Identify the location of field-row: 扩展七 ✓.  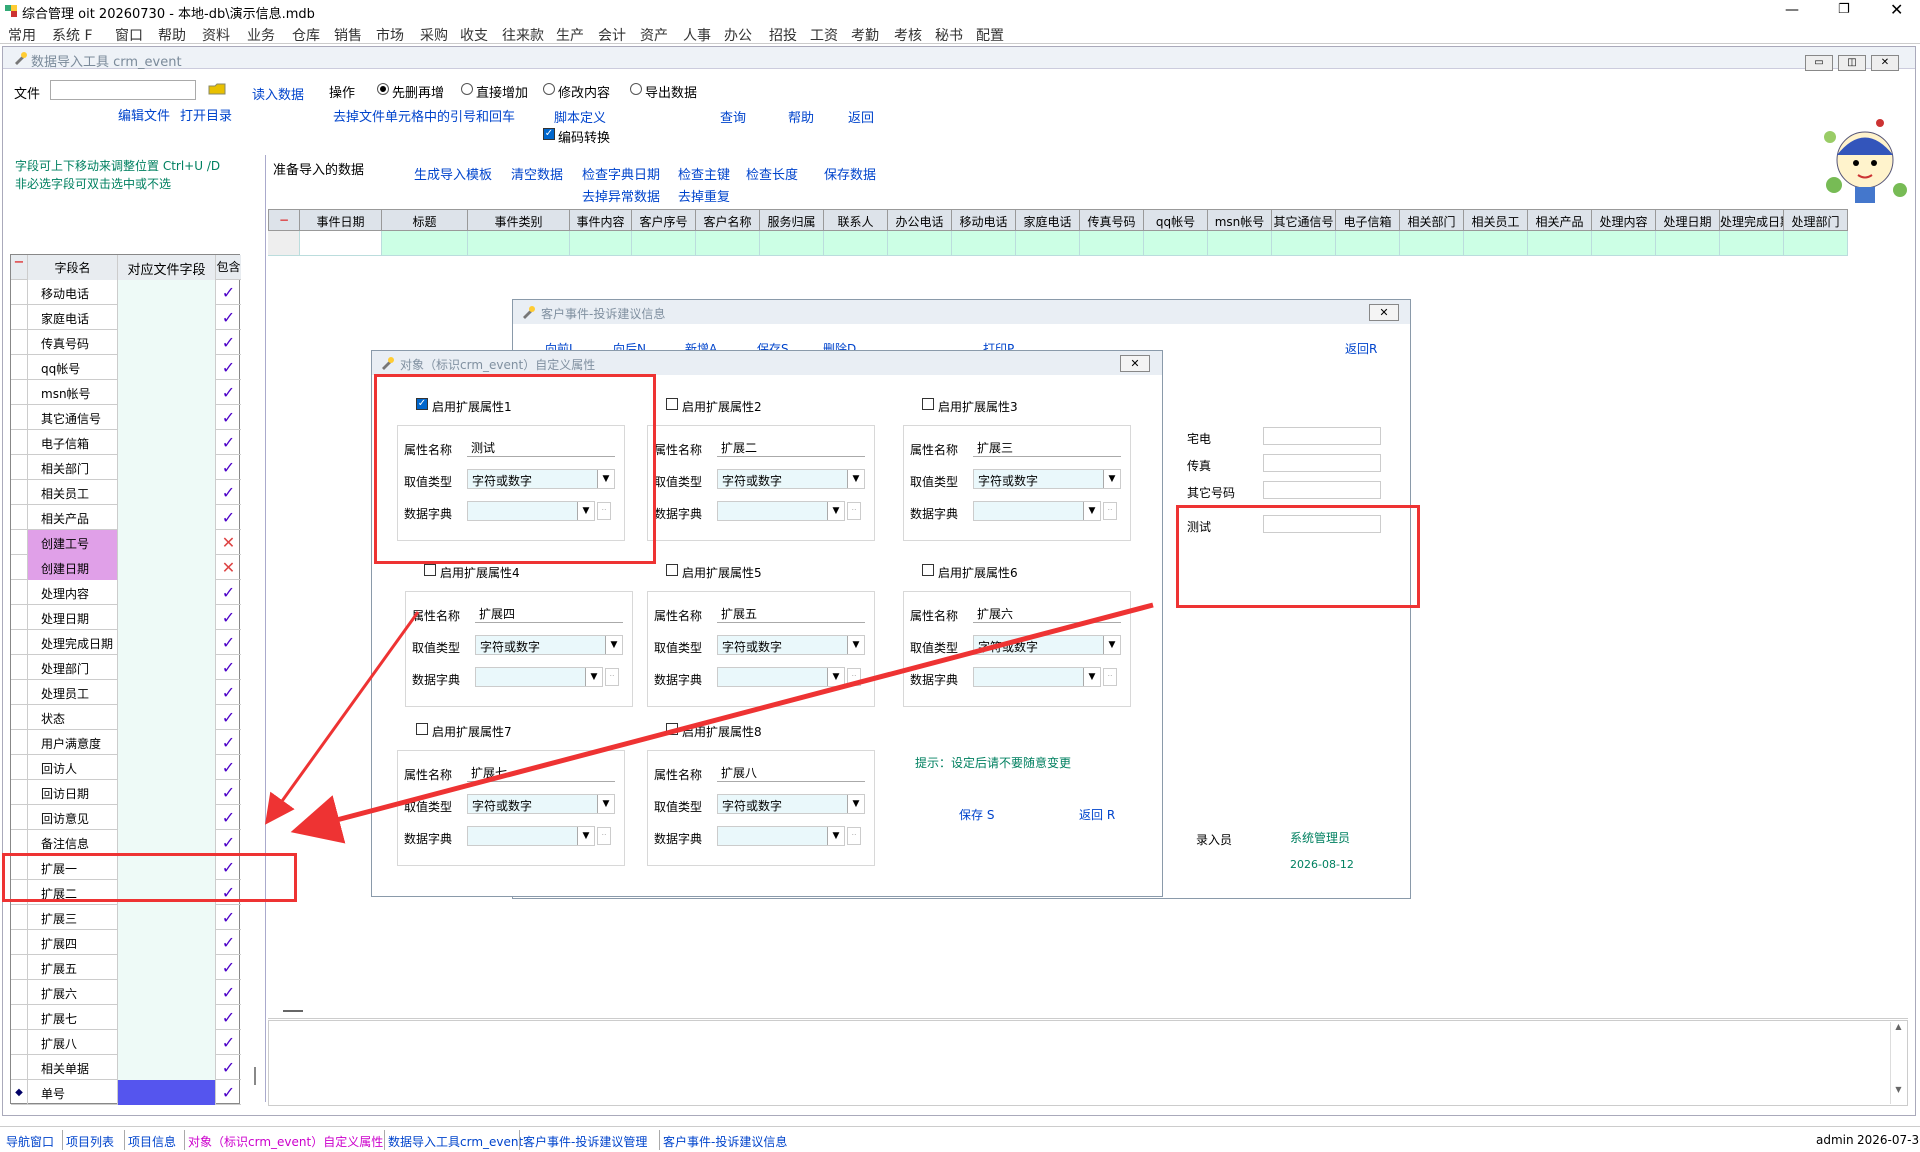
(126, 1017).